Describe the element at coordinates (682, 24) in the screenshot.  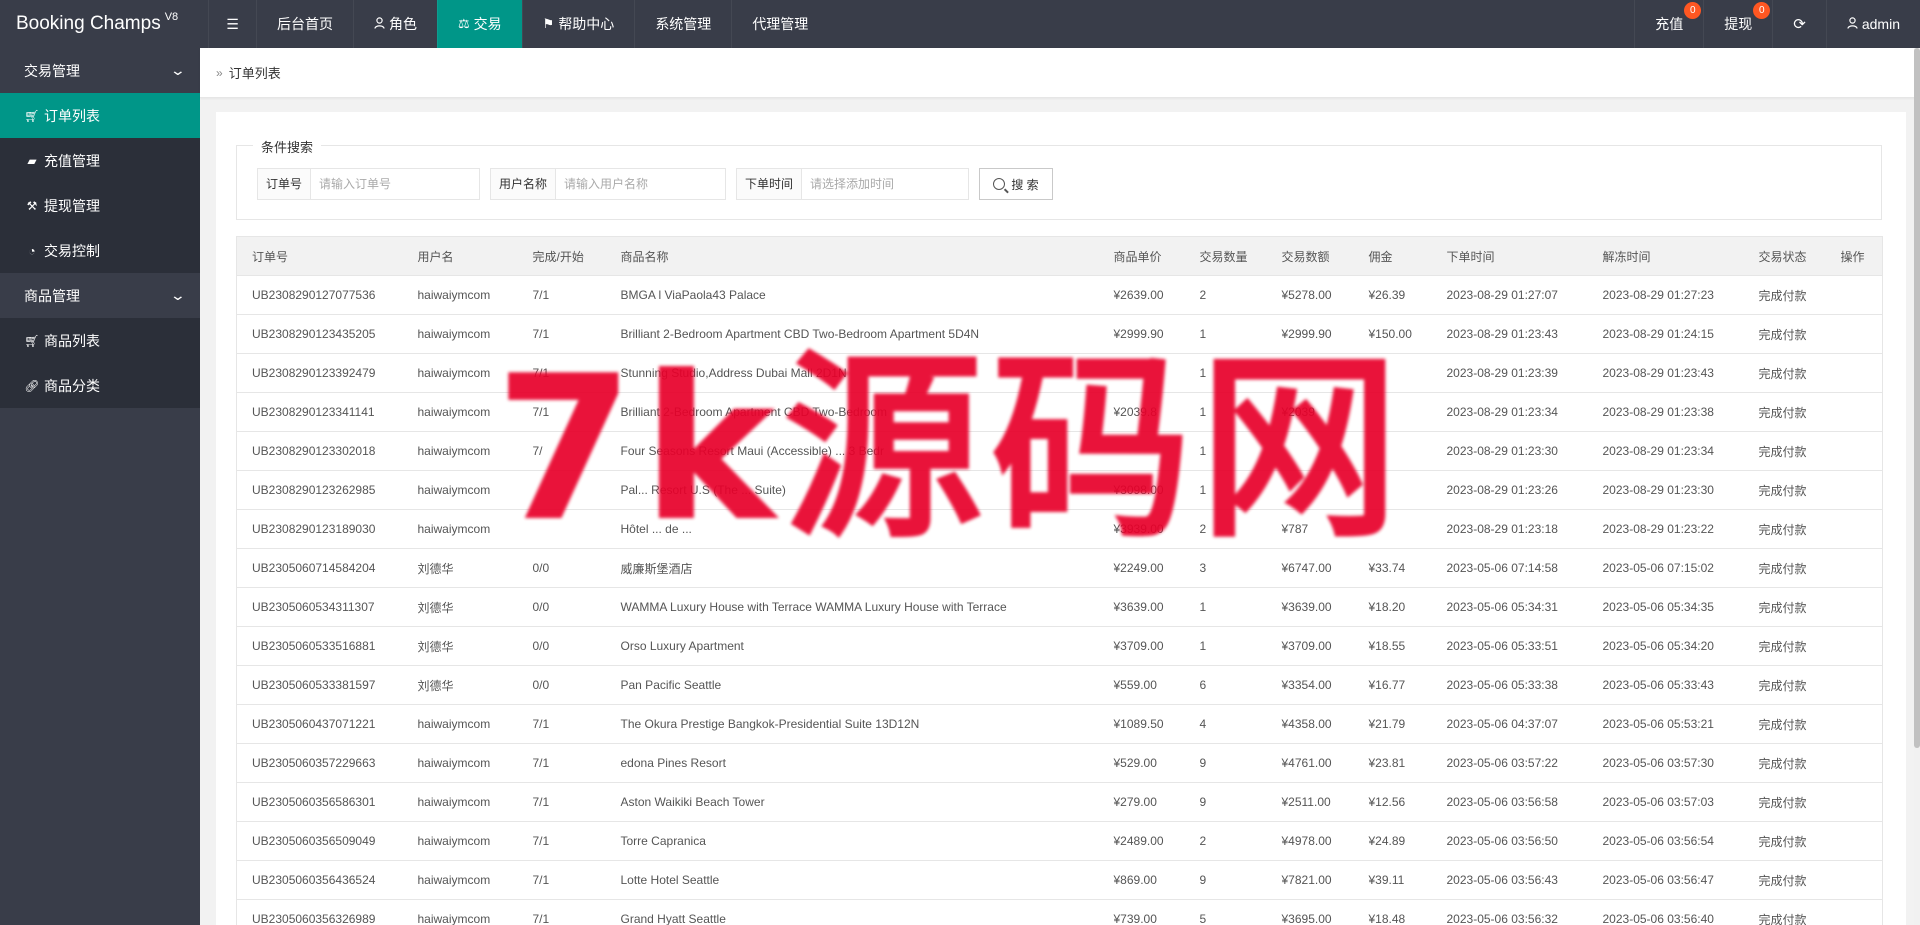
I see `nav-system: 系统管理` at that location.